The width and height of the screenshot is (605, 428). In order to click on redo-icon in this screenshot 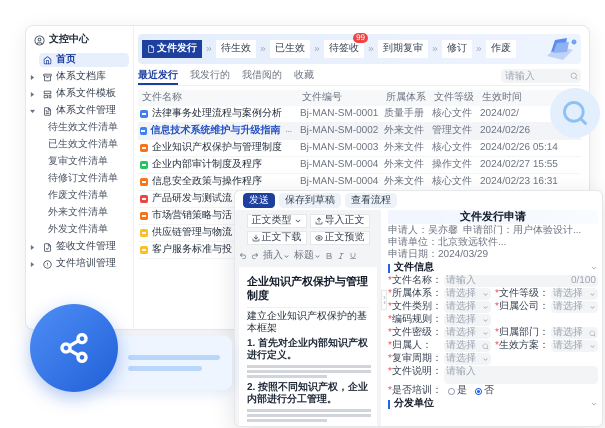, I will do `click(255, 256)`.